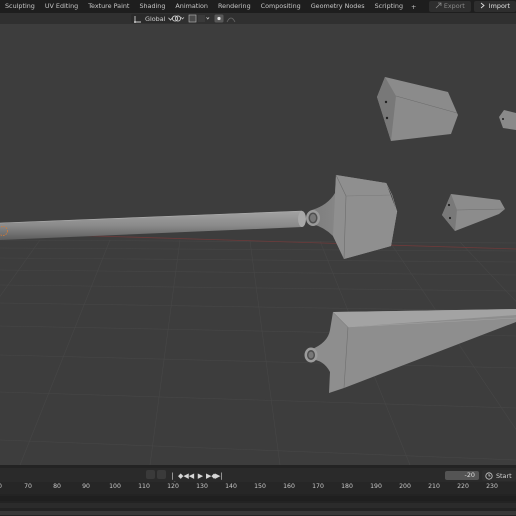  I want to click on start-frame-button: Start, so click(499, 475).